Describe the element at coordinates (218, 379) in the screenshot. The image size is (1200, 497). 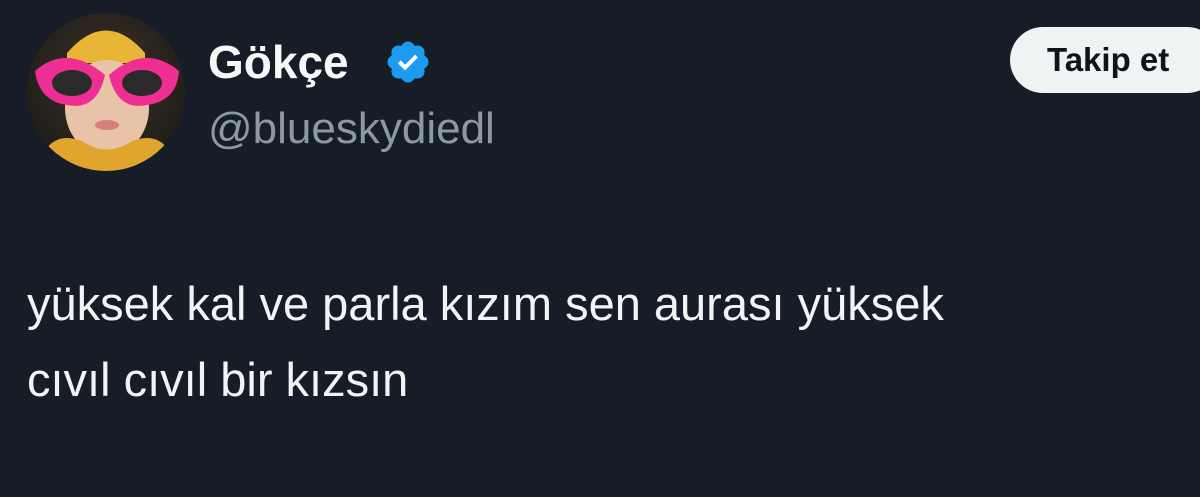
I see `tweet-text-line: cıvıl cıvıl bir kızsın` at that location.